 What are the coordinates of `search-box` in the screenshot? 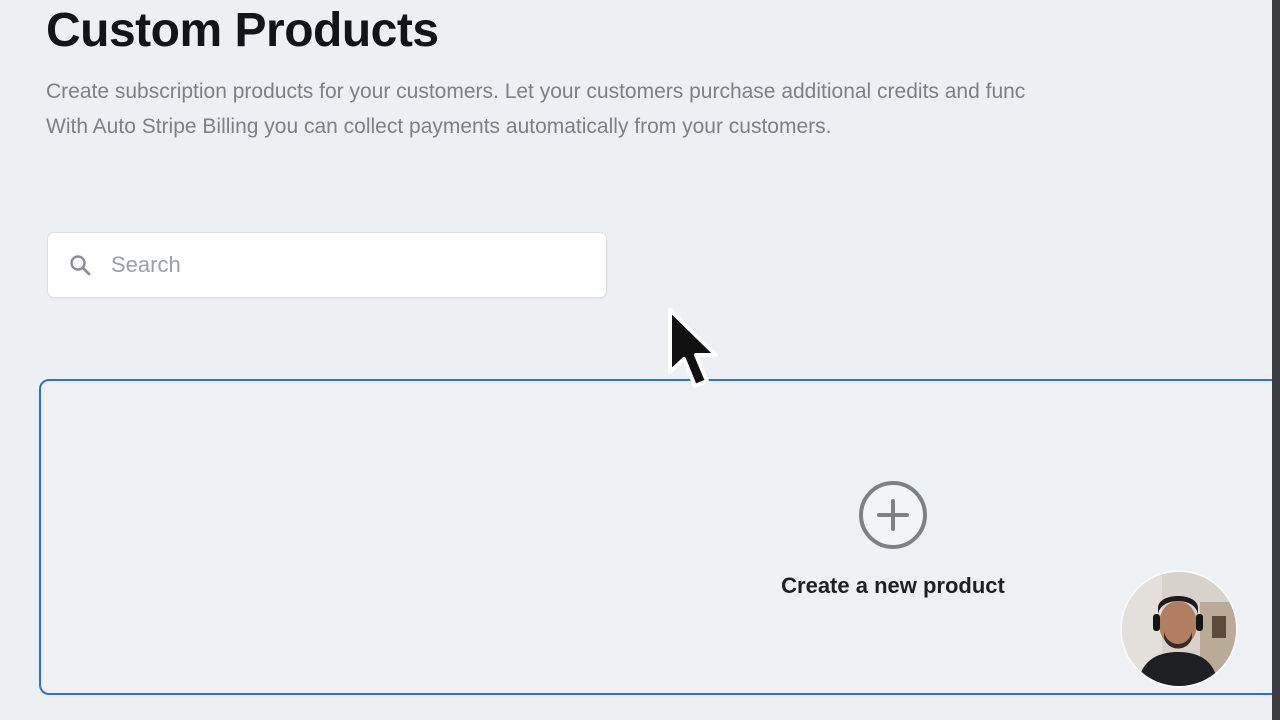 It's located at (327, 265).